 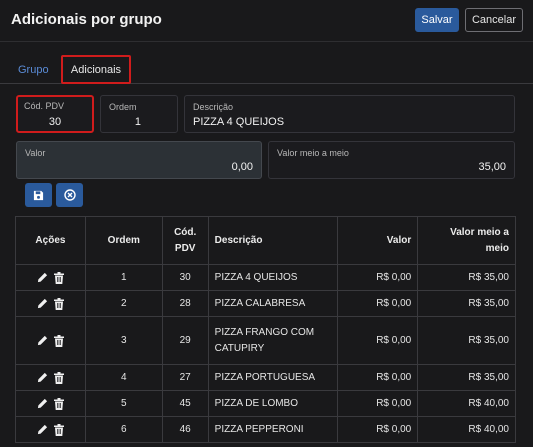 What do you see at coordinates (492, 167) in the screenshot?
I see `valor-meio-value: 35,00` at bounding box center [492, 167].